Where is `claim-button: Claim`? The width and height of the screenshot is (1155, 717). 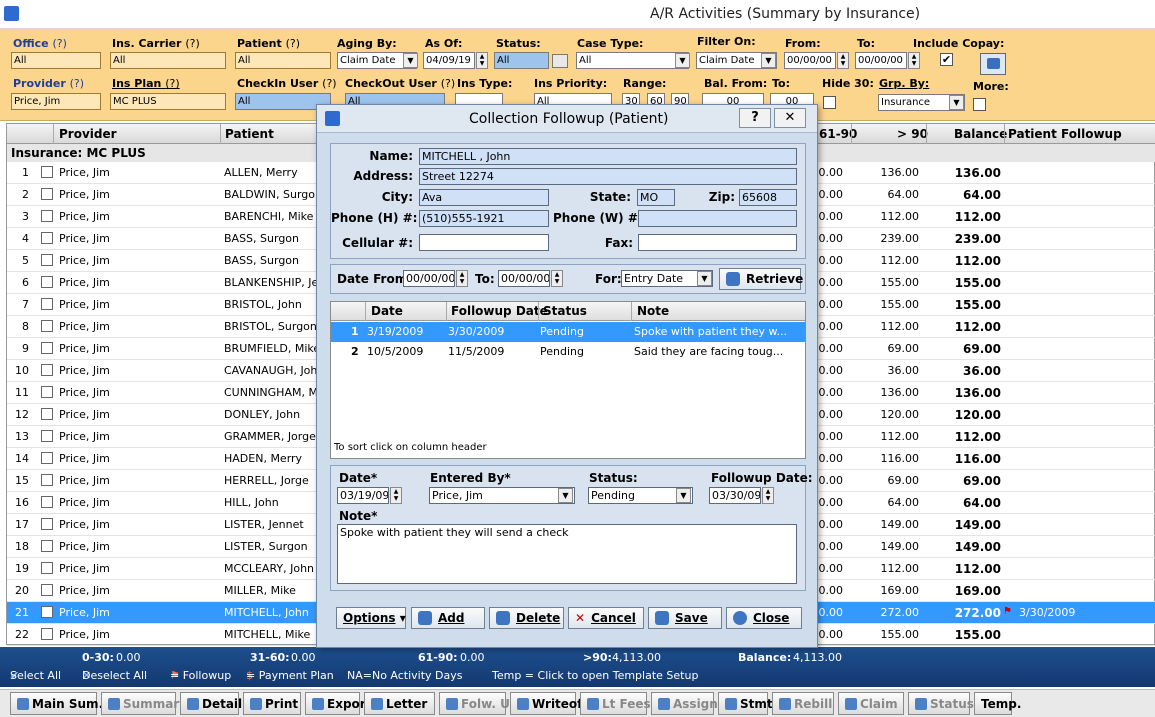
claim-button: Claim is located at coordinates (871, 703).